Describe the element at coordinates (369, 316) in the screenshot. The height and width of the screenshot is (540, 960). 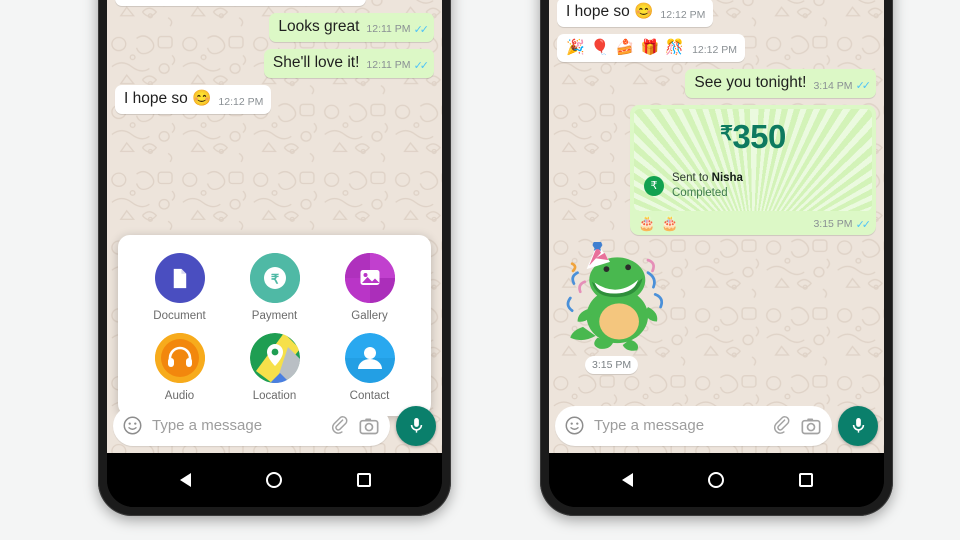
I see `attach-label: Gallery` at that location.